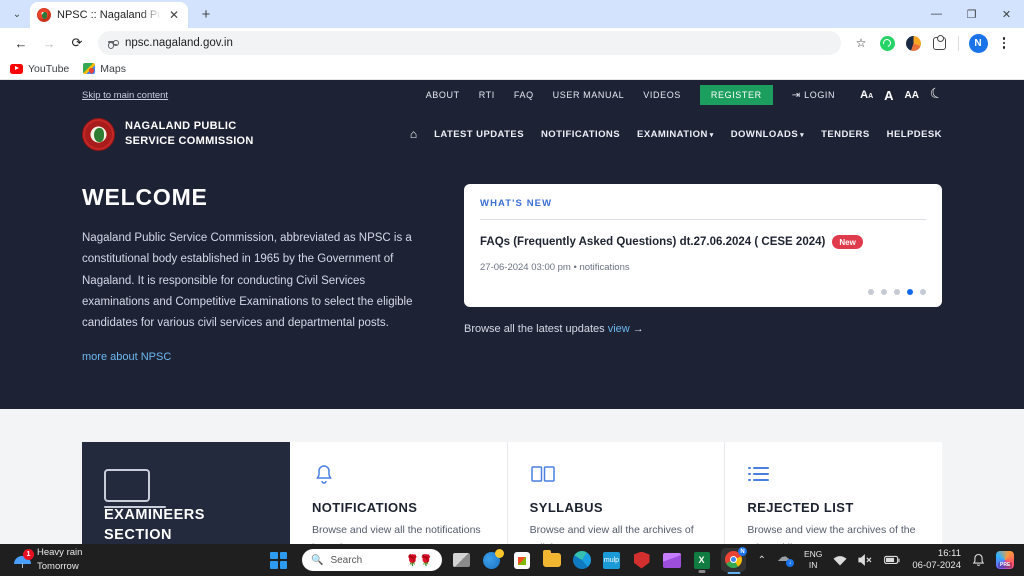  I want to click on tab-search-dropdown-icon: ⌄, so click(17, 14).